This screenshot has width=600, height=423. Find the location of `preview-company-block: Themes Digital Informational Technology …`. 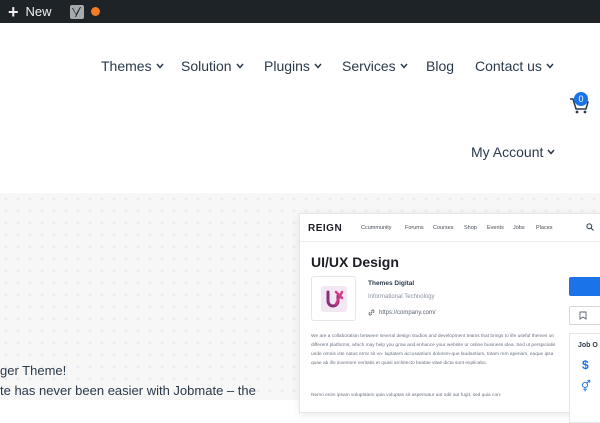

preview-company-block: Themes Digital Informational Technology … is located at coordinates (436, 302).